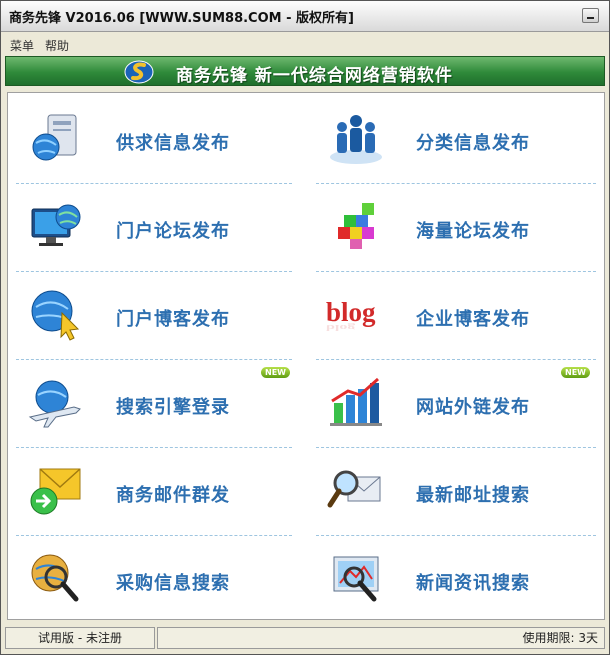 The image size is (610, 655). I want to click on tile-email-search: 最新邮址搜索, so click(454, 490).